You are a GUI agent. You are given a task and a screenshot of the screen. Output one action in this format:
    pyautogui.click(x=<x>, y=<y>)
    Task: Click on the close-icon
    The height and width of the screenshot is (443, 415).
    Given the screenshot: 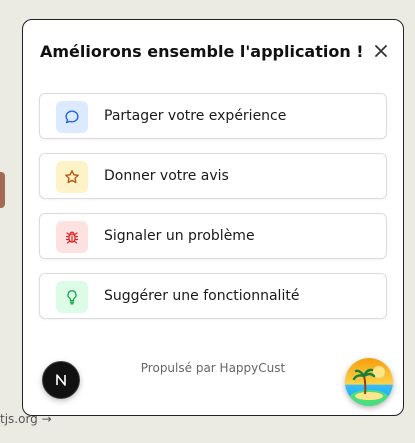 What is the action you would take?
    pyautogui.click(x=381, y=51)
    